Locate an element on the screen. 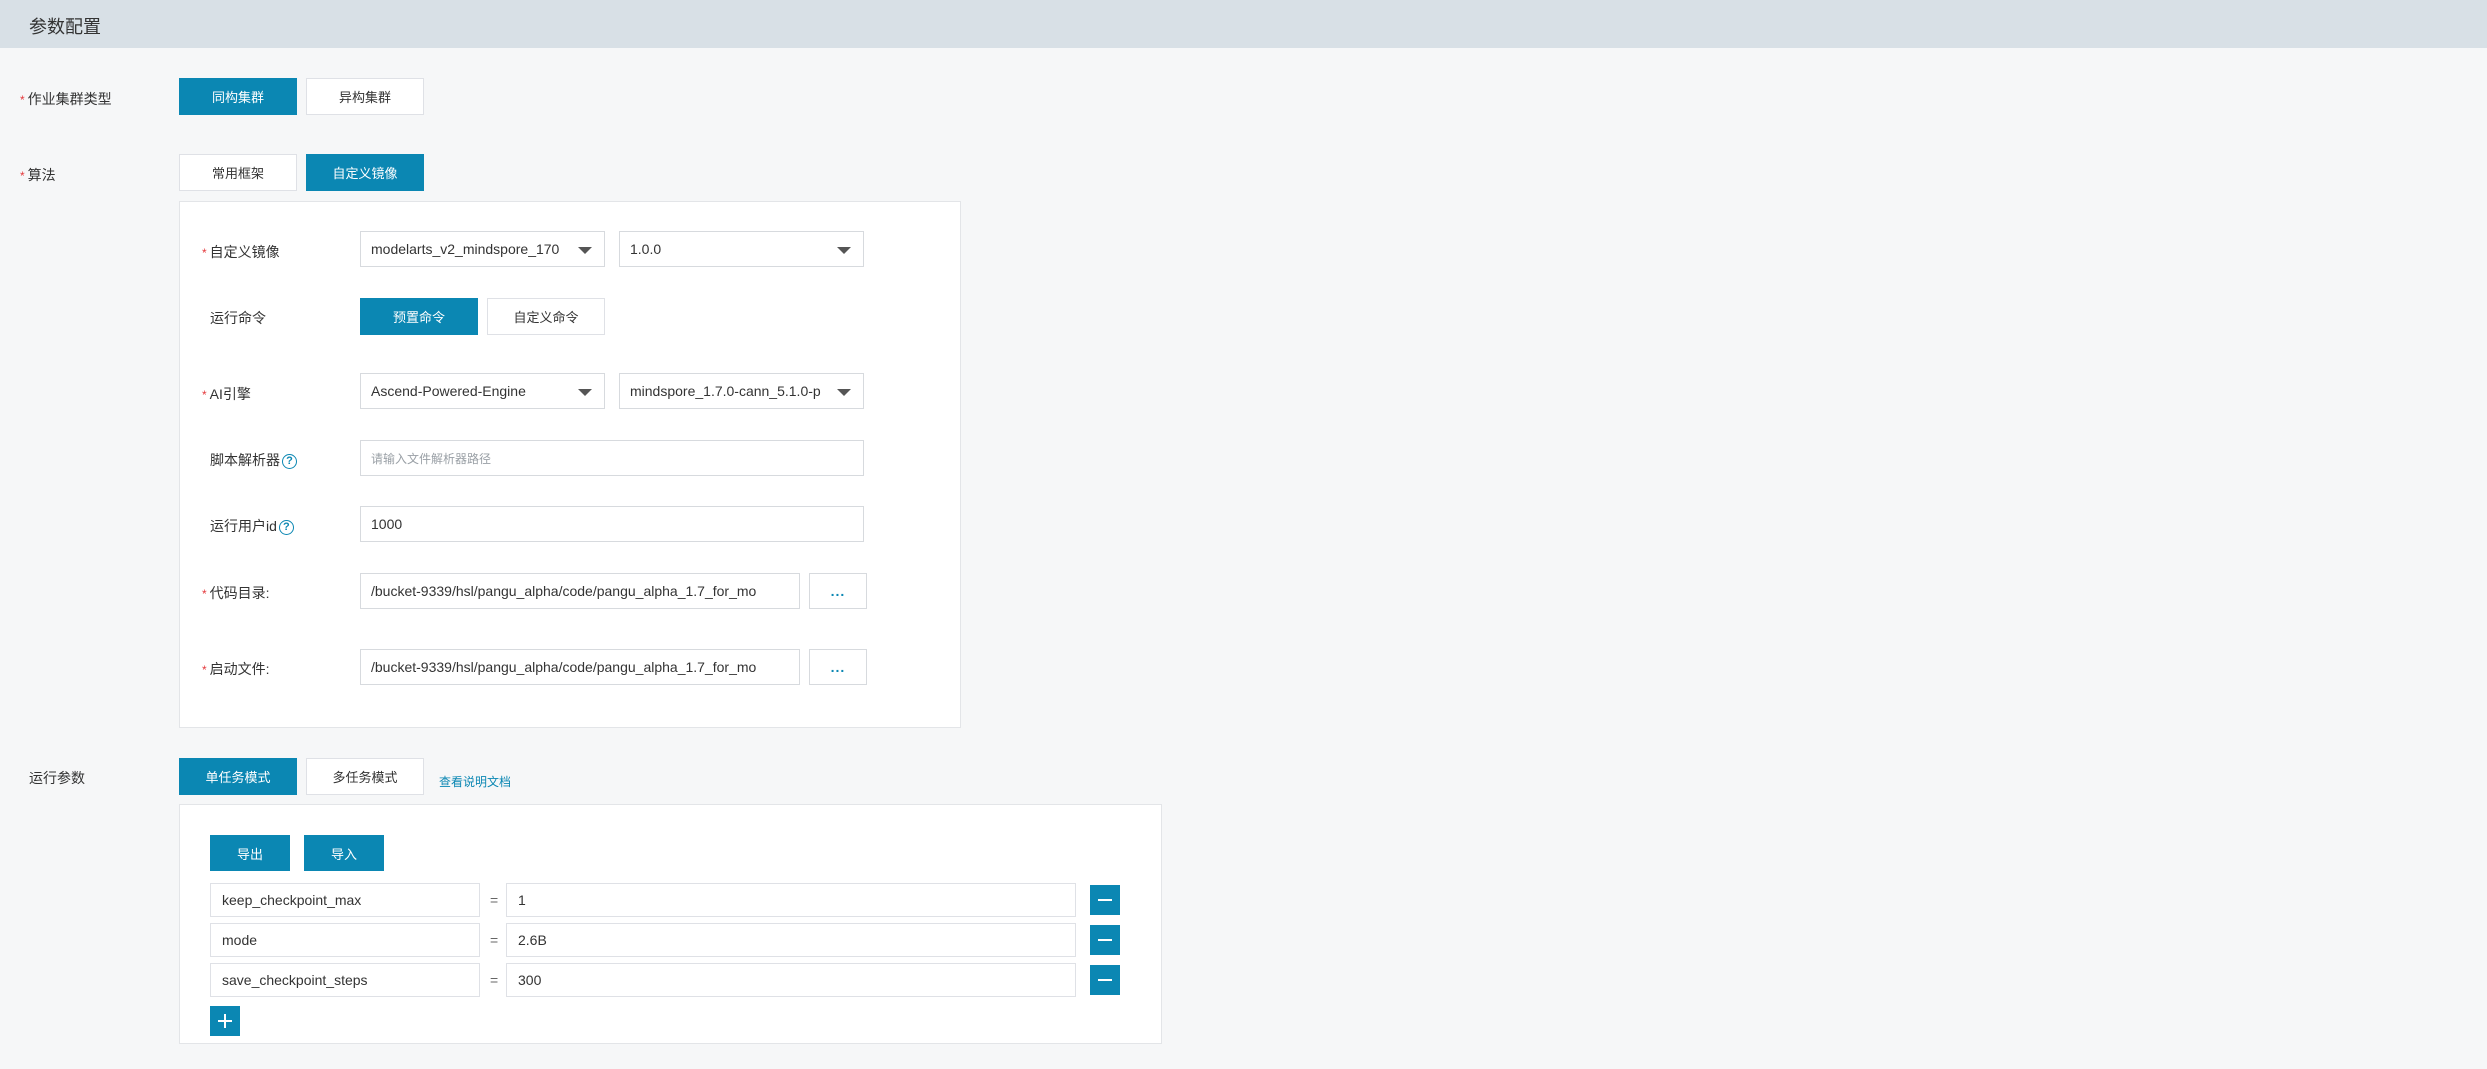 The height and width of the screenshot is (1069, 2487). ai-engine-select: Ascend-Powered-Engine is located at coordinates (482, 391).